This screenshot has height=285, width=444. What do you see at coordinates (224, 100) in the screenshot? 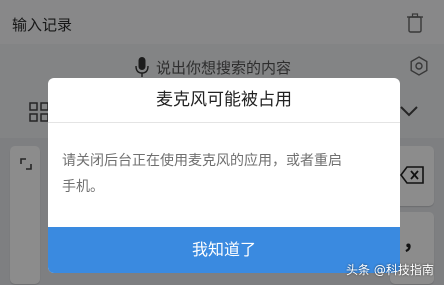
I see `dialog-title: 麦克风可能被占用` at bounding box center [224, 100].